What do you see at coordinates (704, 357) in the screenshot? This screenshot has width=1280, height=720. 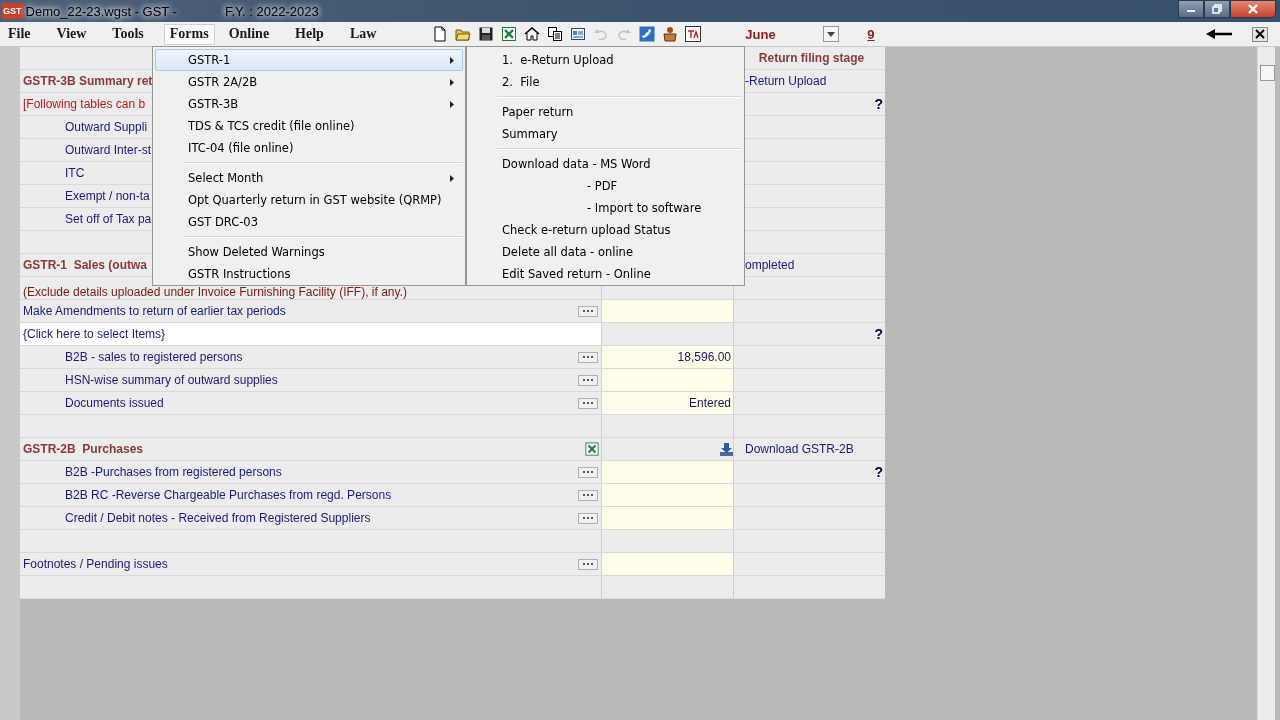 I see `value-text: 18,596.00` at bounding box center [704, 357].